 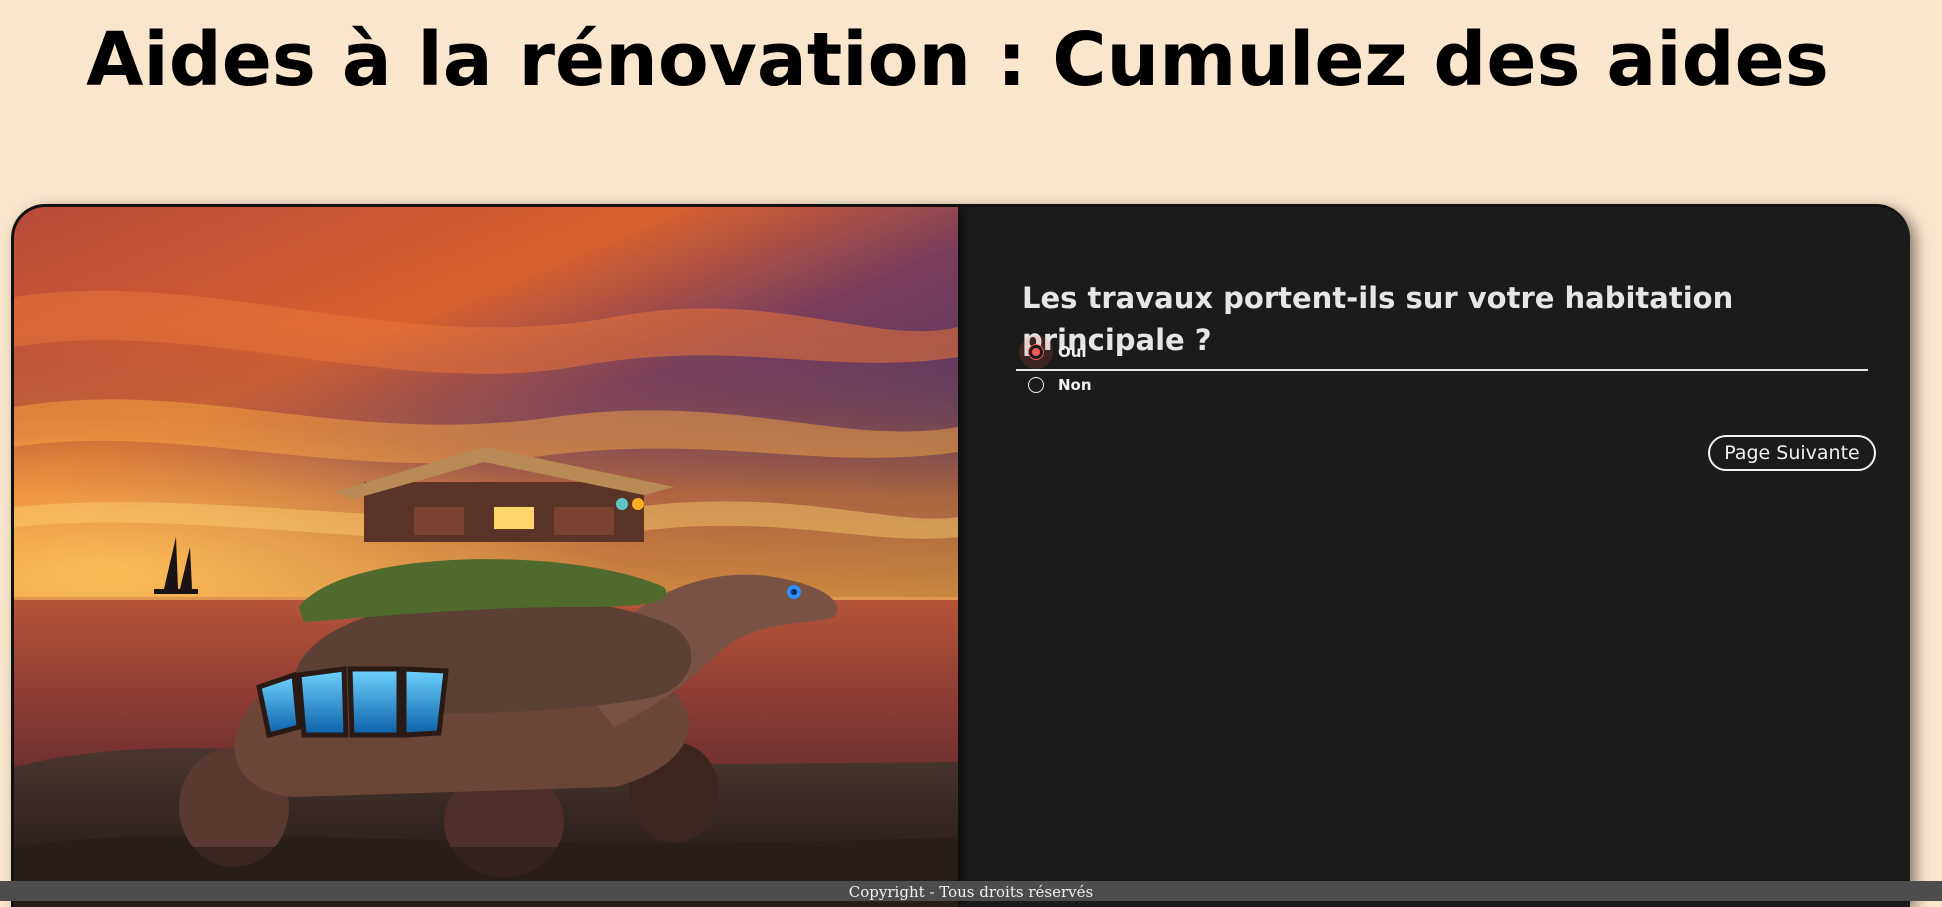 I want to click on option-non: Non, so click(x=1060, y=385).